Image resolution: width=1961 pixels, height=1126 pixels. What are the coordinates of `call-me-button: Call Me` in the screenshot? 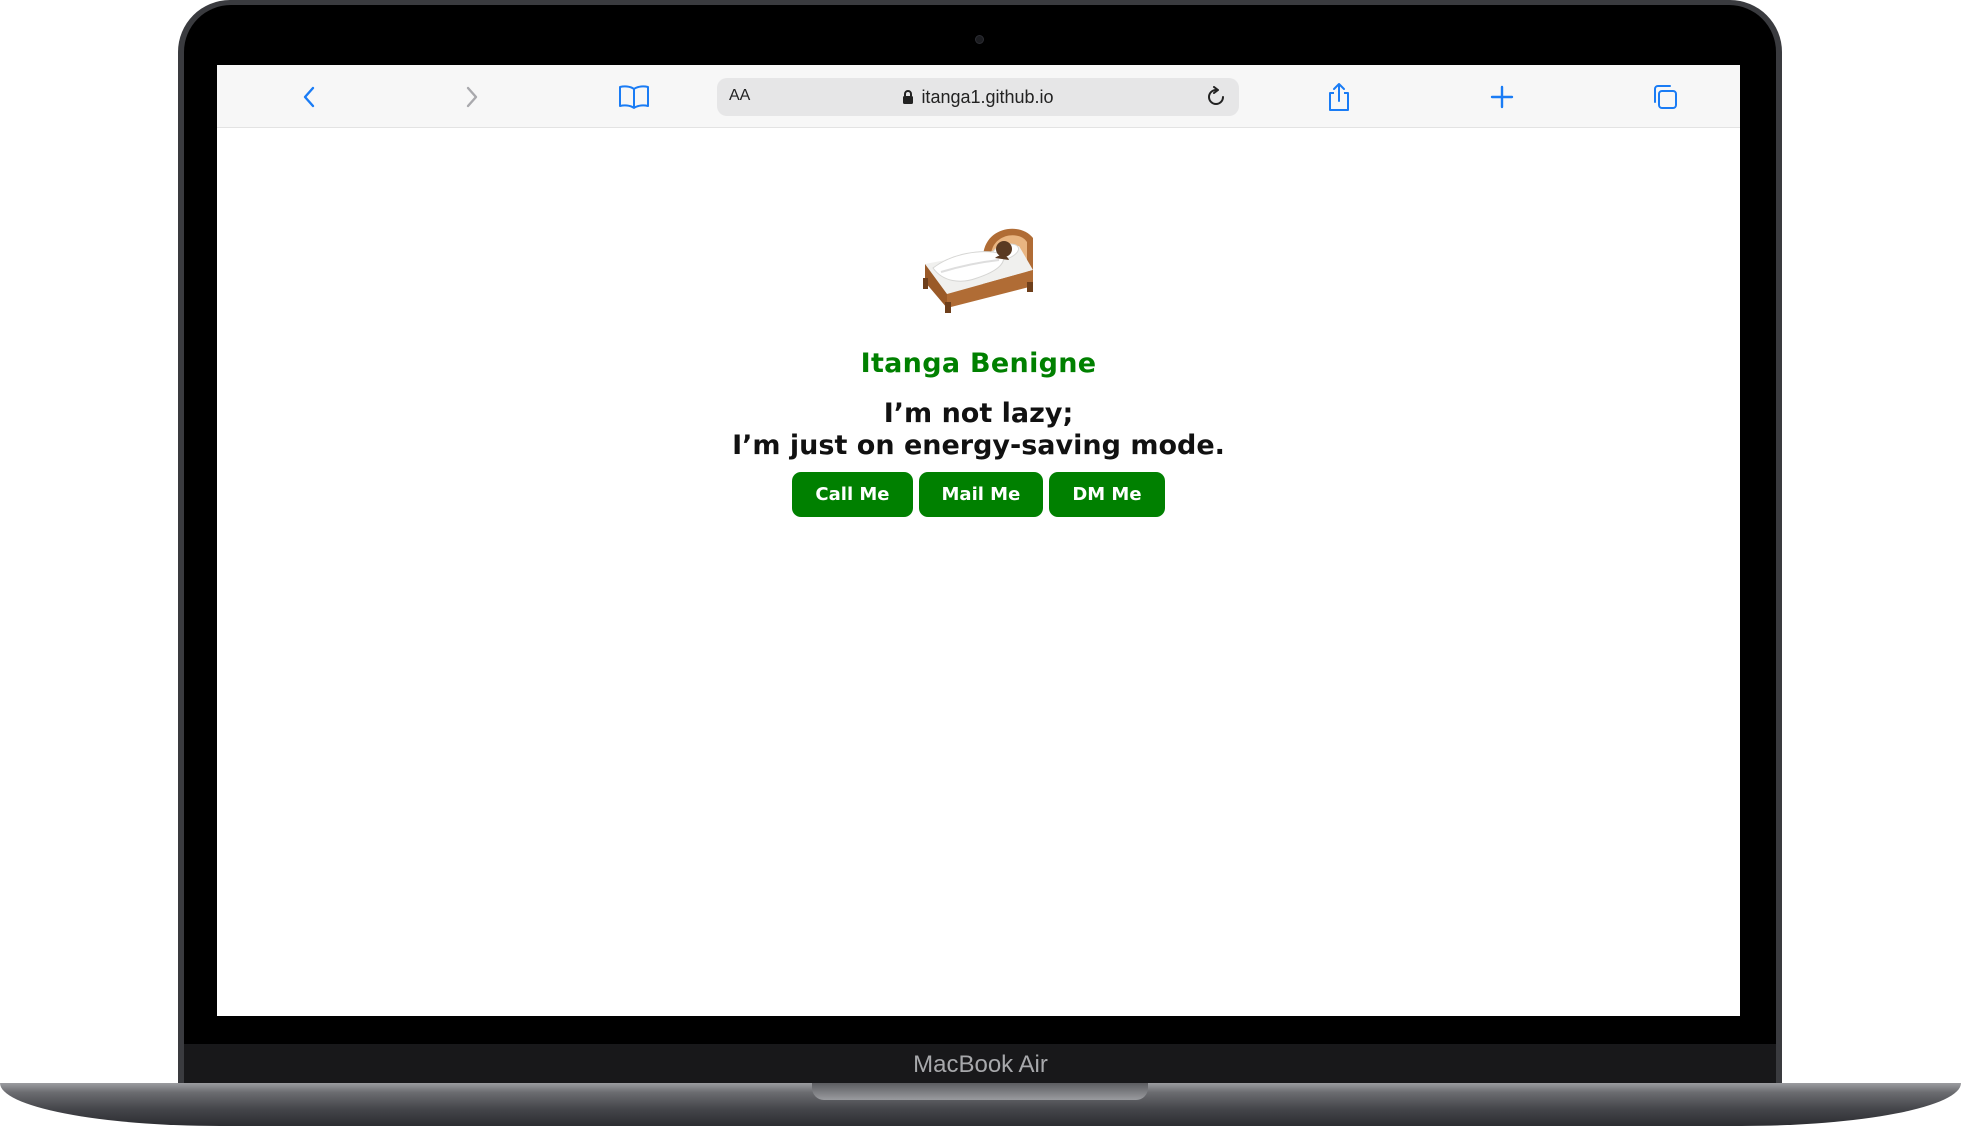 It's located at (852, 494).